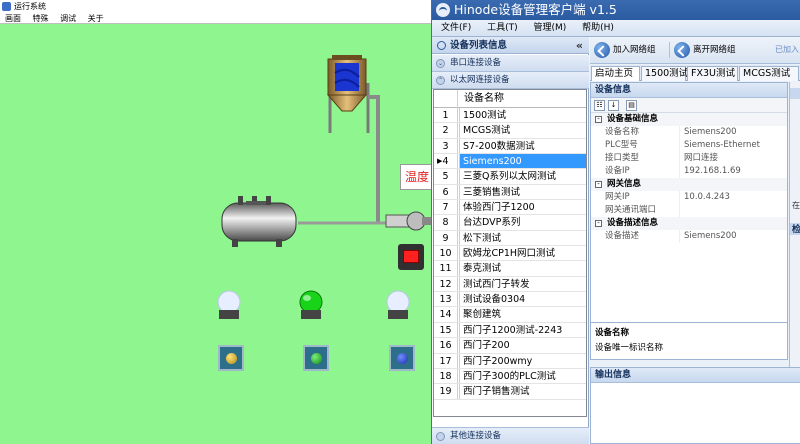 The image size is (800, 444). Describe the element at coordinates (689, 223) in the screenshot. I see `property-group: - 设备描述信息` at that location.